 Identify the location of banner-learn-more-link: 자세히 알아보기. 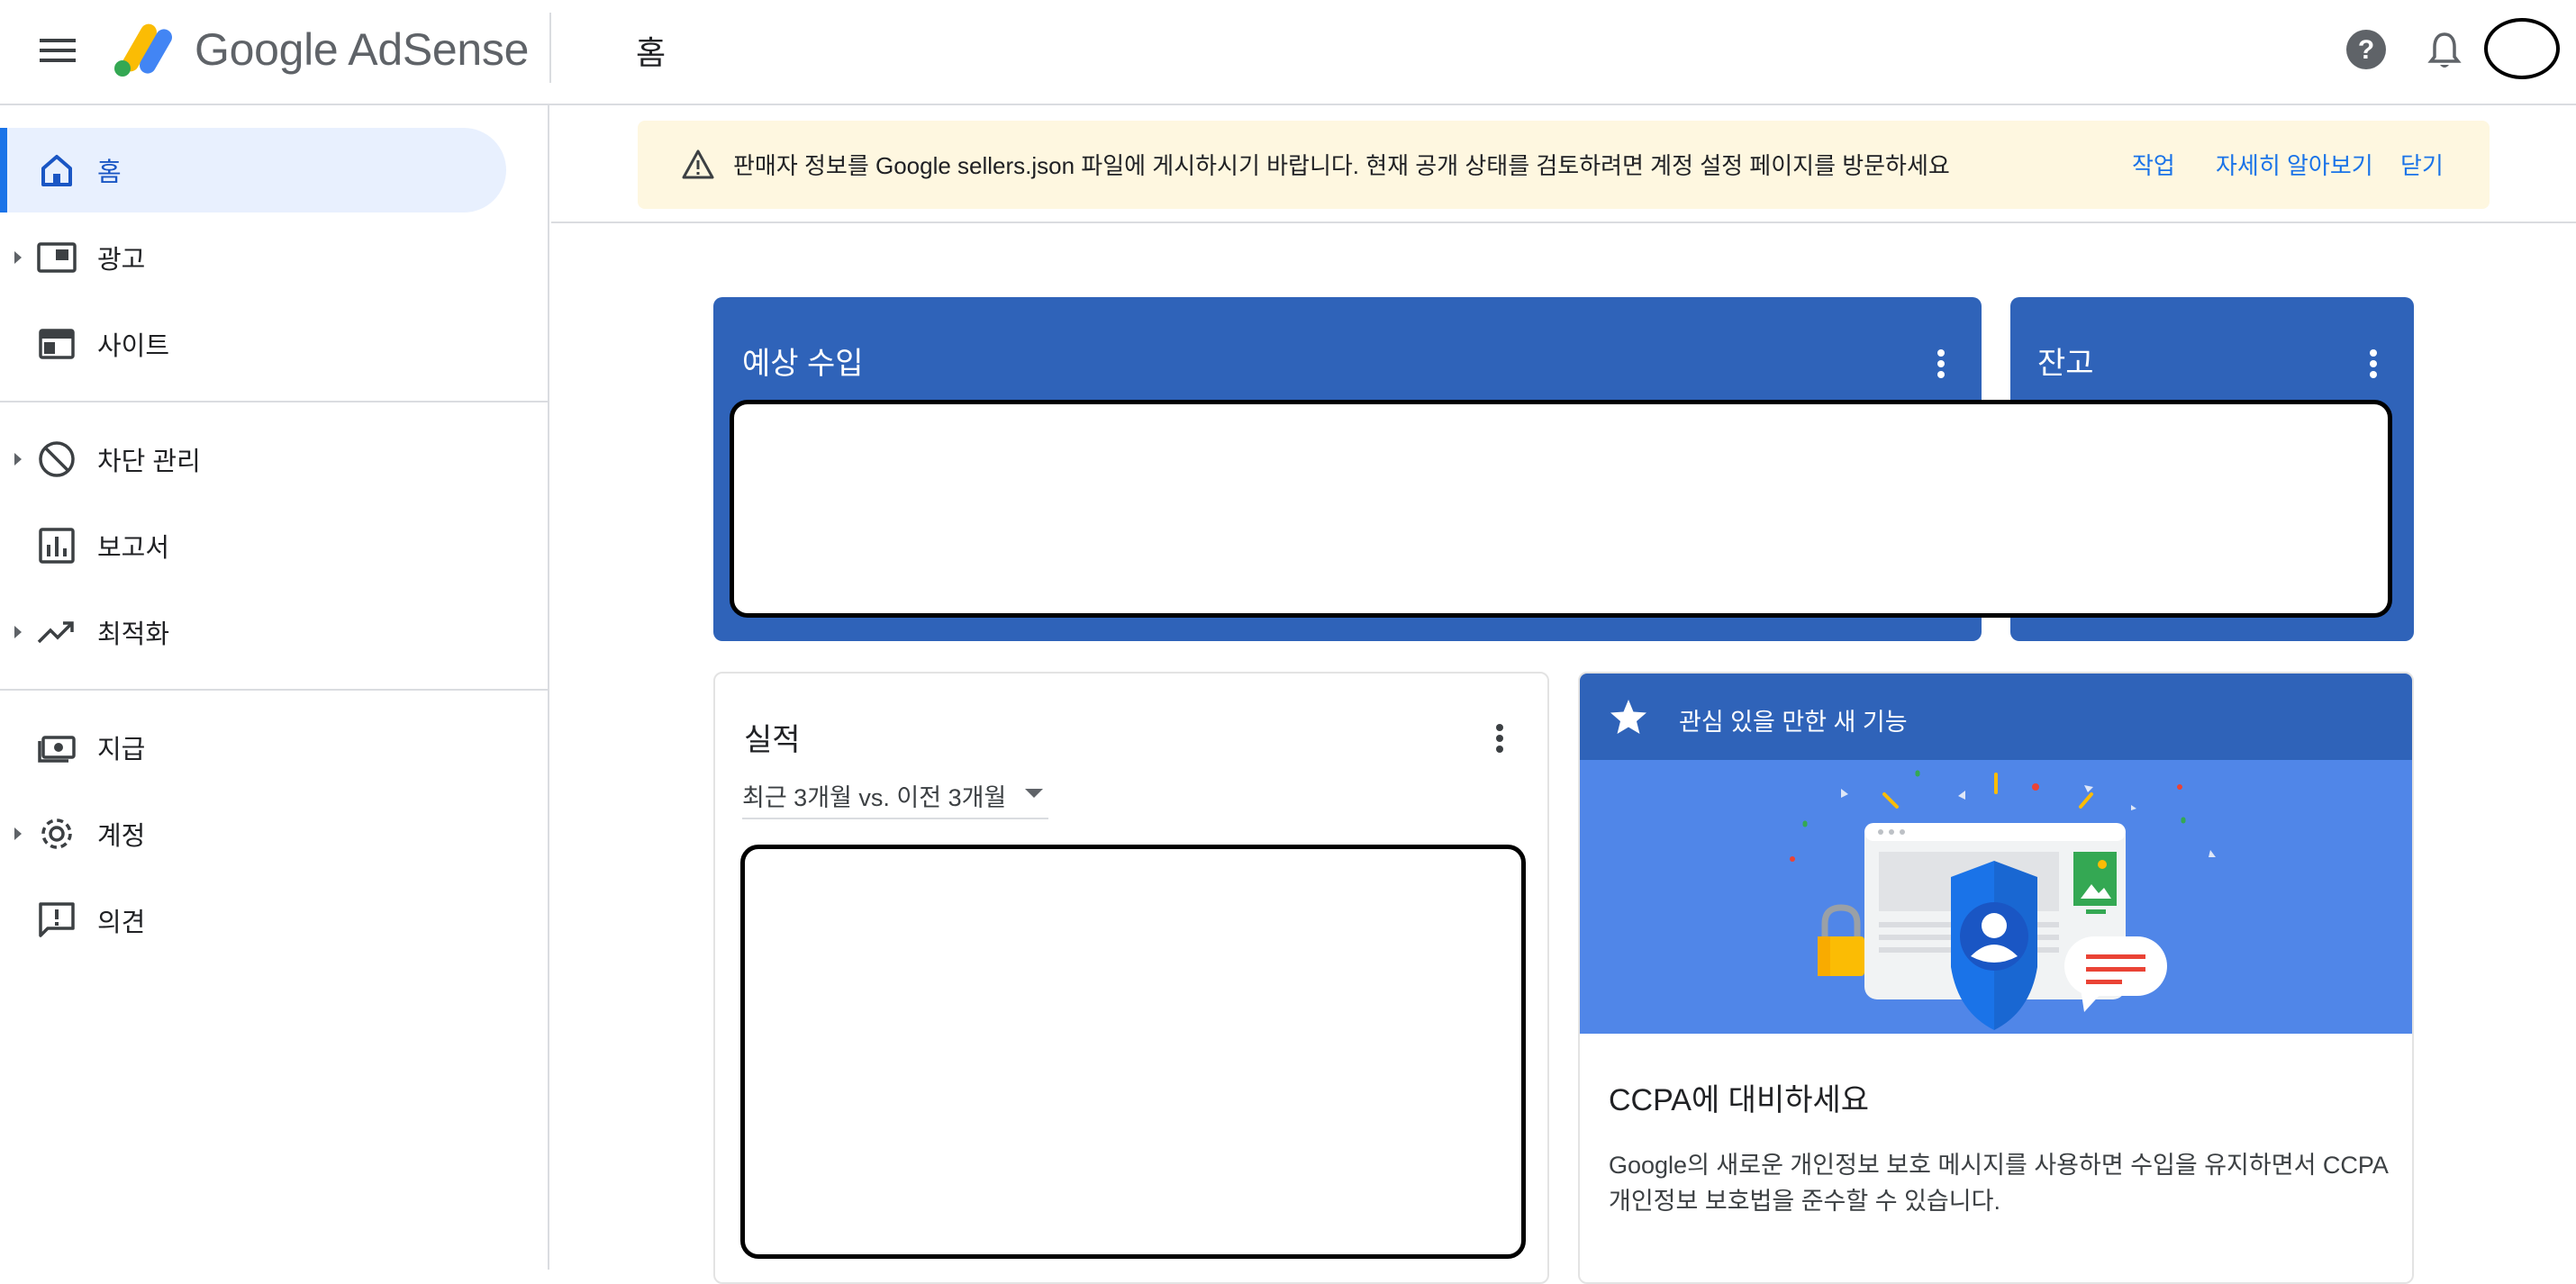
(2294, 164).